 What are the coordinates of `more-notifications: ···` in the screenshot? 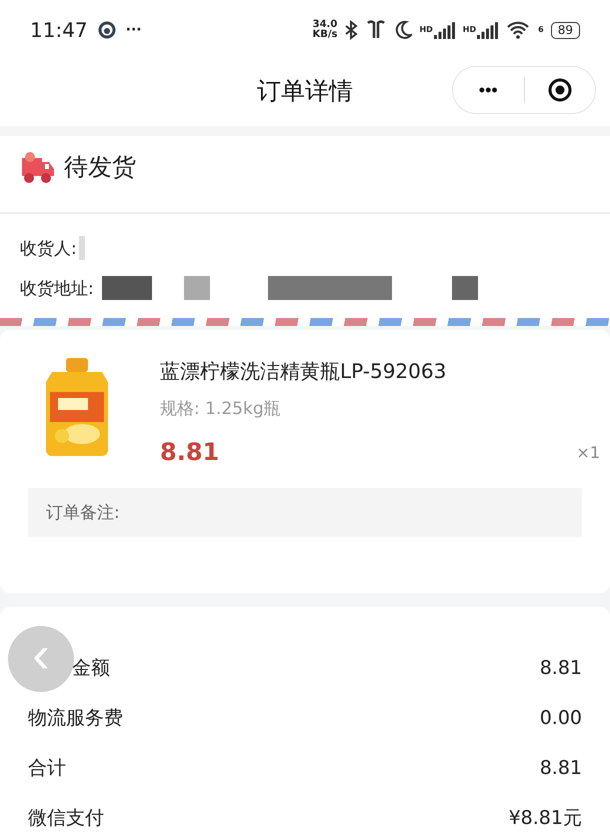 It's located at (134, 30).